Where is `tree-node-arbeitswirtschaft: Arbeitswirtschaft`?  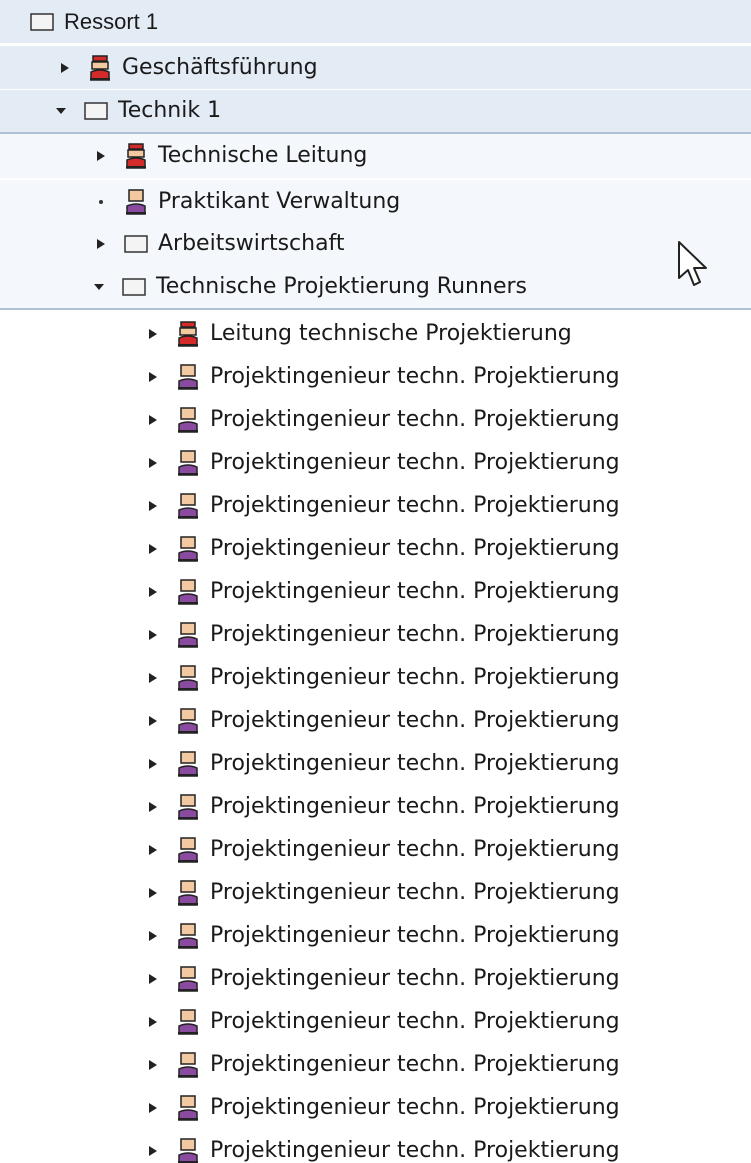
tree-node-arbeitswirtschaft: Arbeitswirtschaft is located at coordinates (375, 244).